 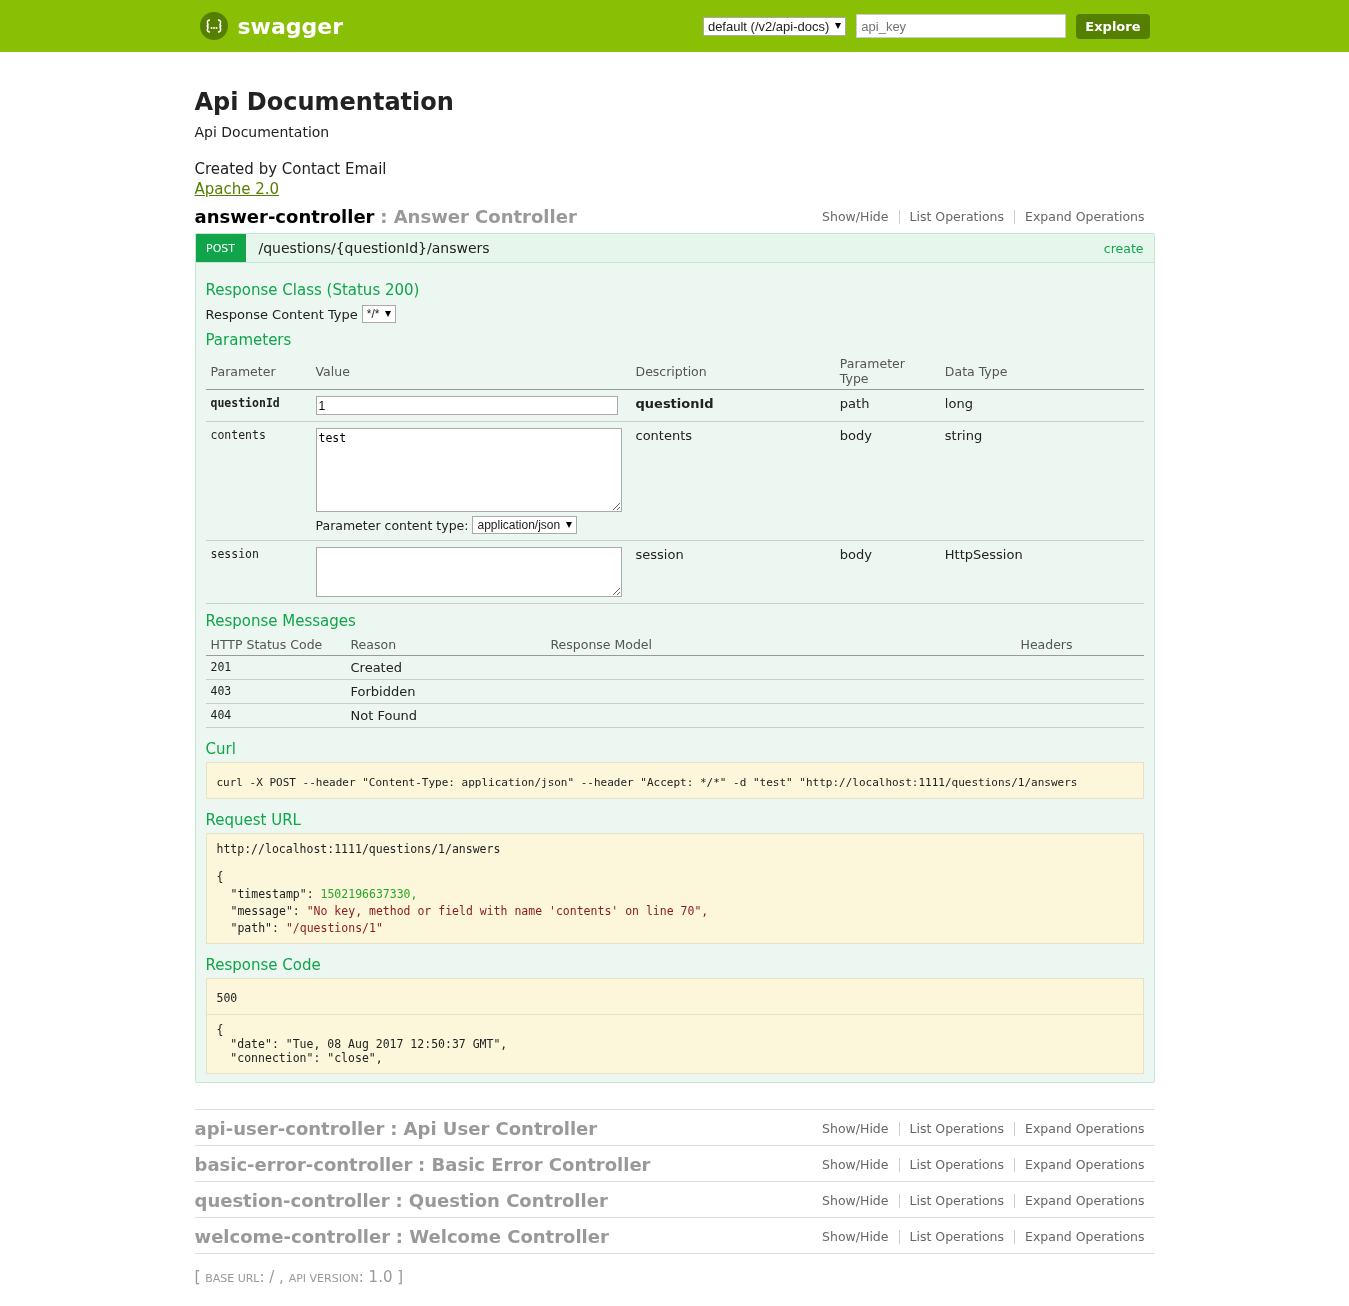 I want to click on explore-button: Explore, so click(x=1113, y=26).